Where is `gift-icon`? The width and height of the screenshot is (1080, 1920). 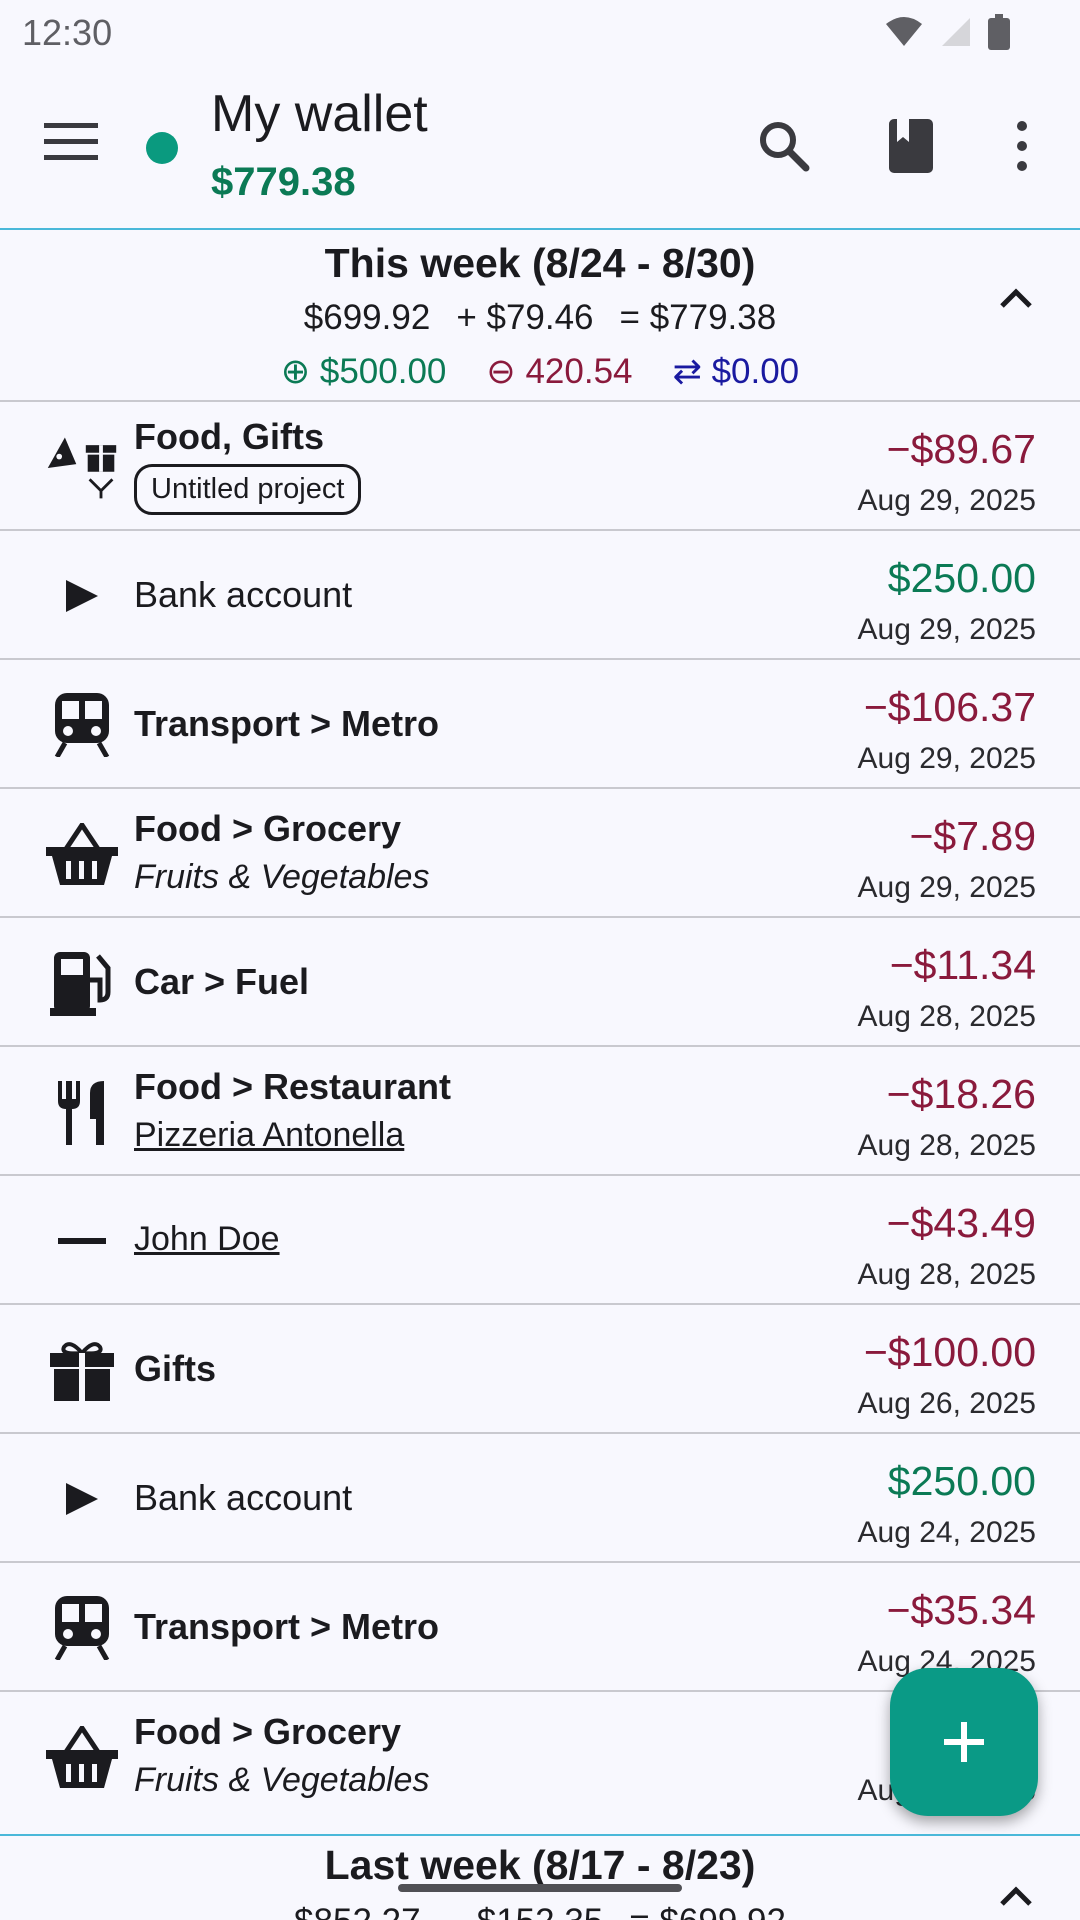 gift-icon is located at coordinates (82, 1370).